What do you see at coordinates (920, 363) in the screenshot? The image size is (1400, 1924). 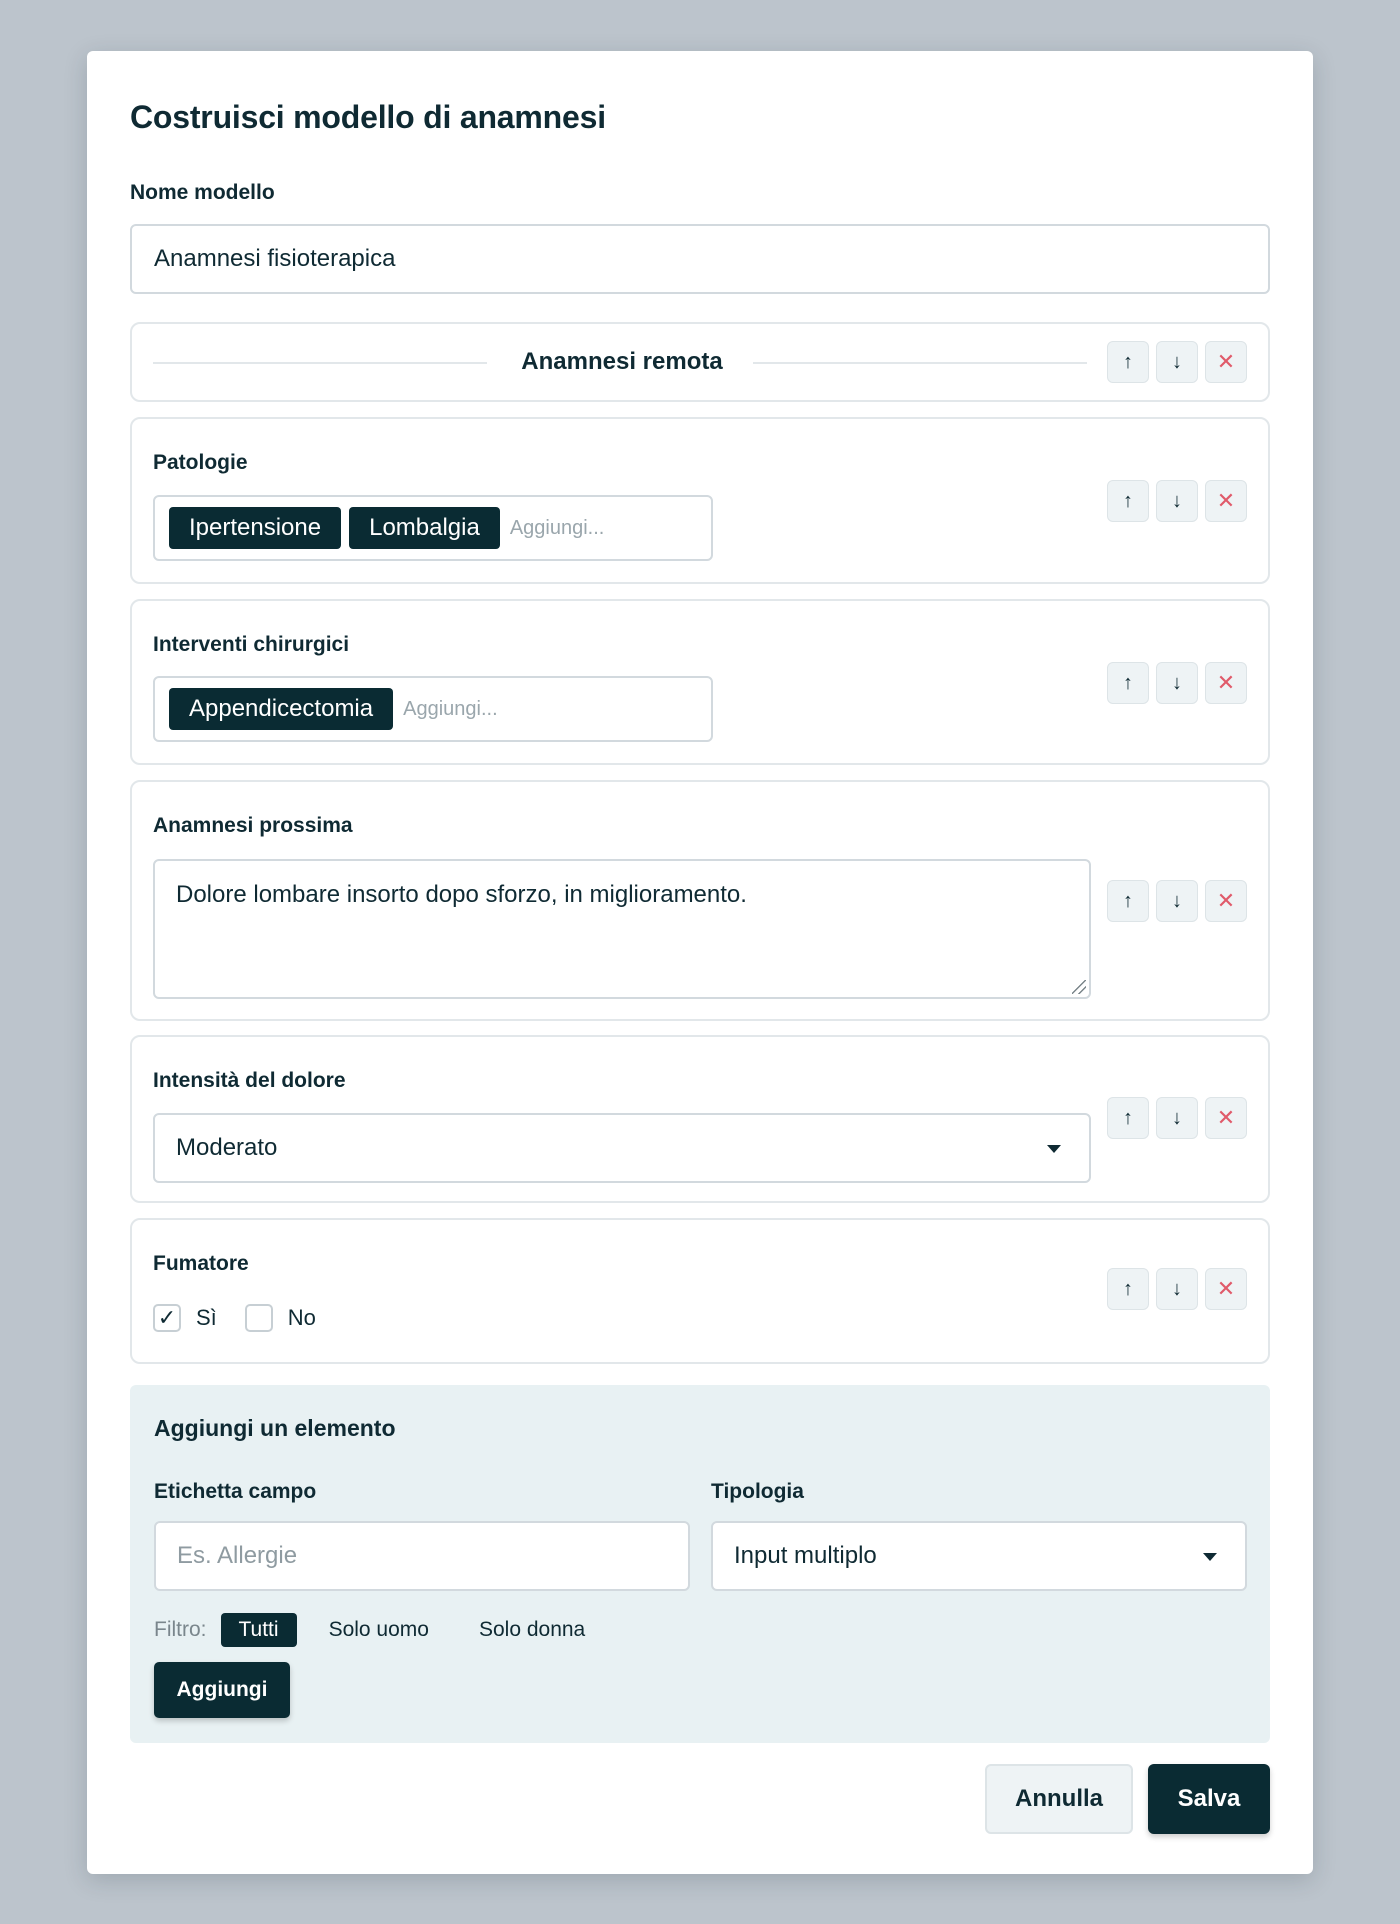 I see `section-divider-right` at bounding box center [920, 363].